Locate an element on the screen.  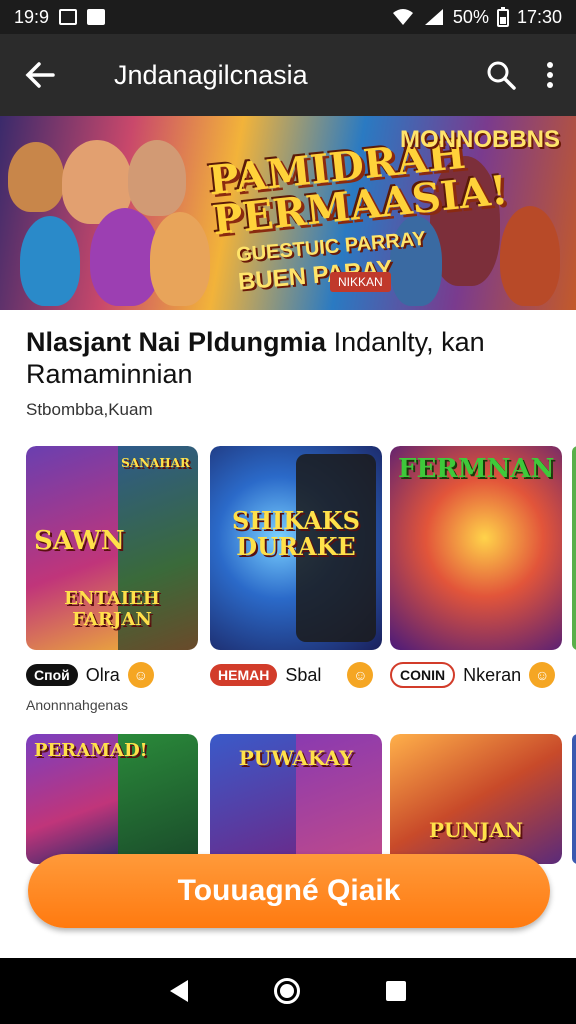
app-bar: Jndanagilcnasia is located at coordinates (288, 75).